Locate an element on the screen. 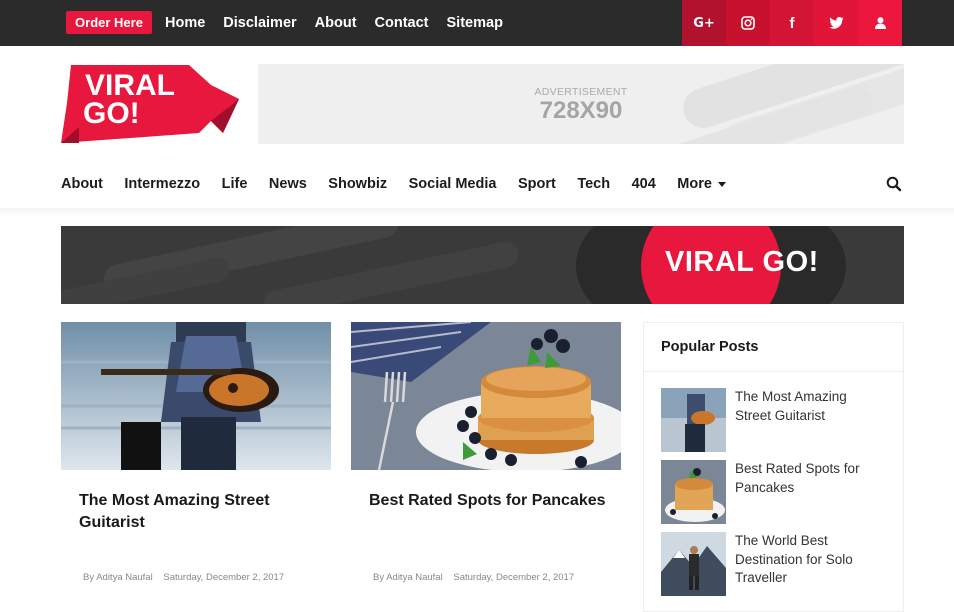 This screenshot has width=954, height=612. nav-item-news: News is located at coordinates (288, 184).